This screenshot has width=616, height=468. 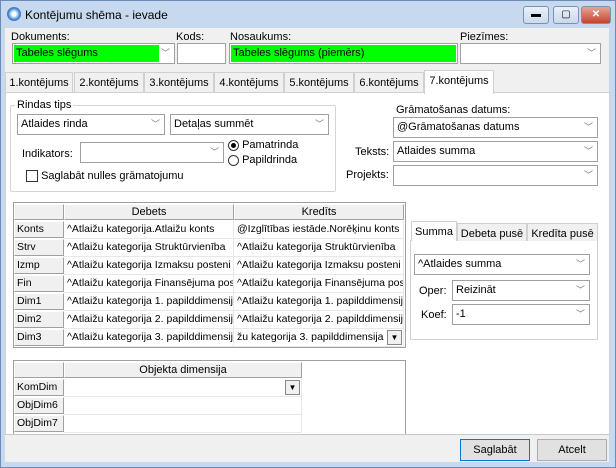 What do you see at coordinates (149, 212) in the screenshot?
I see `header-debets: Debets` at bounding box center [149, 212].